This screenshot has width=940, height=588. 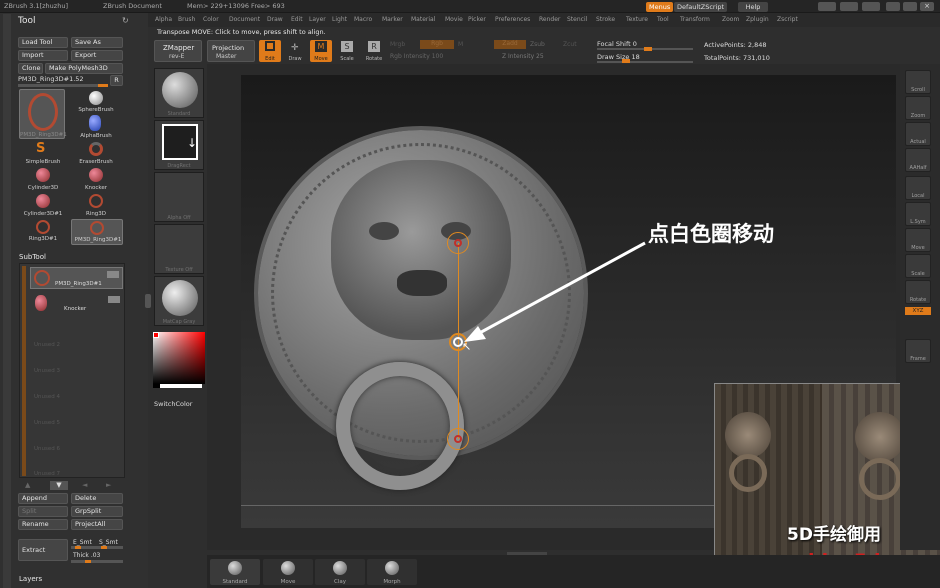 I want to click on rgb-intensity-slider: Rgb Intensity 100, so click(x=416, y=56).